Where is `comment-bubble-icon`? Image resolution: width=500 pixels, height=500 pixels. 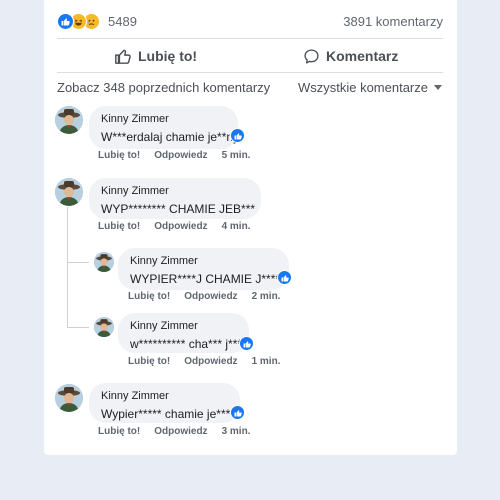
comment-bubble-icon is located at coordinates (311, 56).